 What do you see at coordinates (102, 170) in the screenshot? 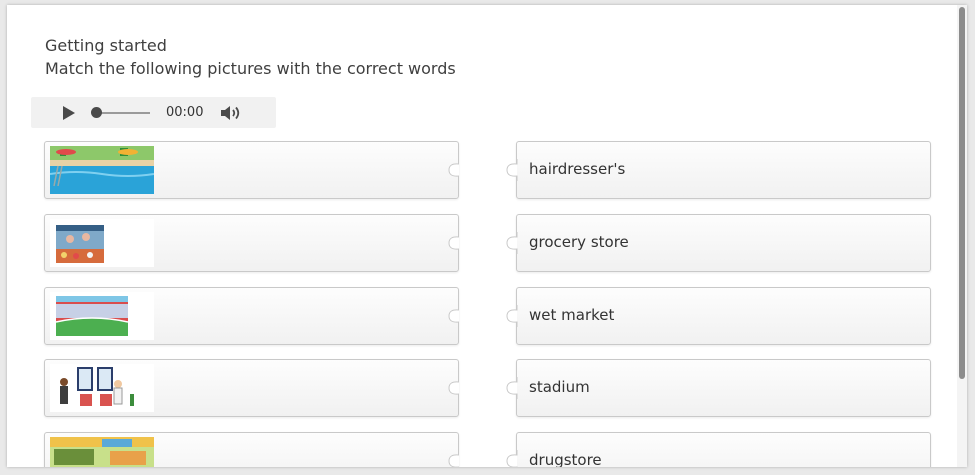
I see `swimming-pool-image` at bounding box center [102, 170].